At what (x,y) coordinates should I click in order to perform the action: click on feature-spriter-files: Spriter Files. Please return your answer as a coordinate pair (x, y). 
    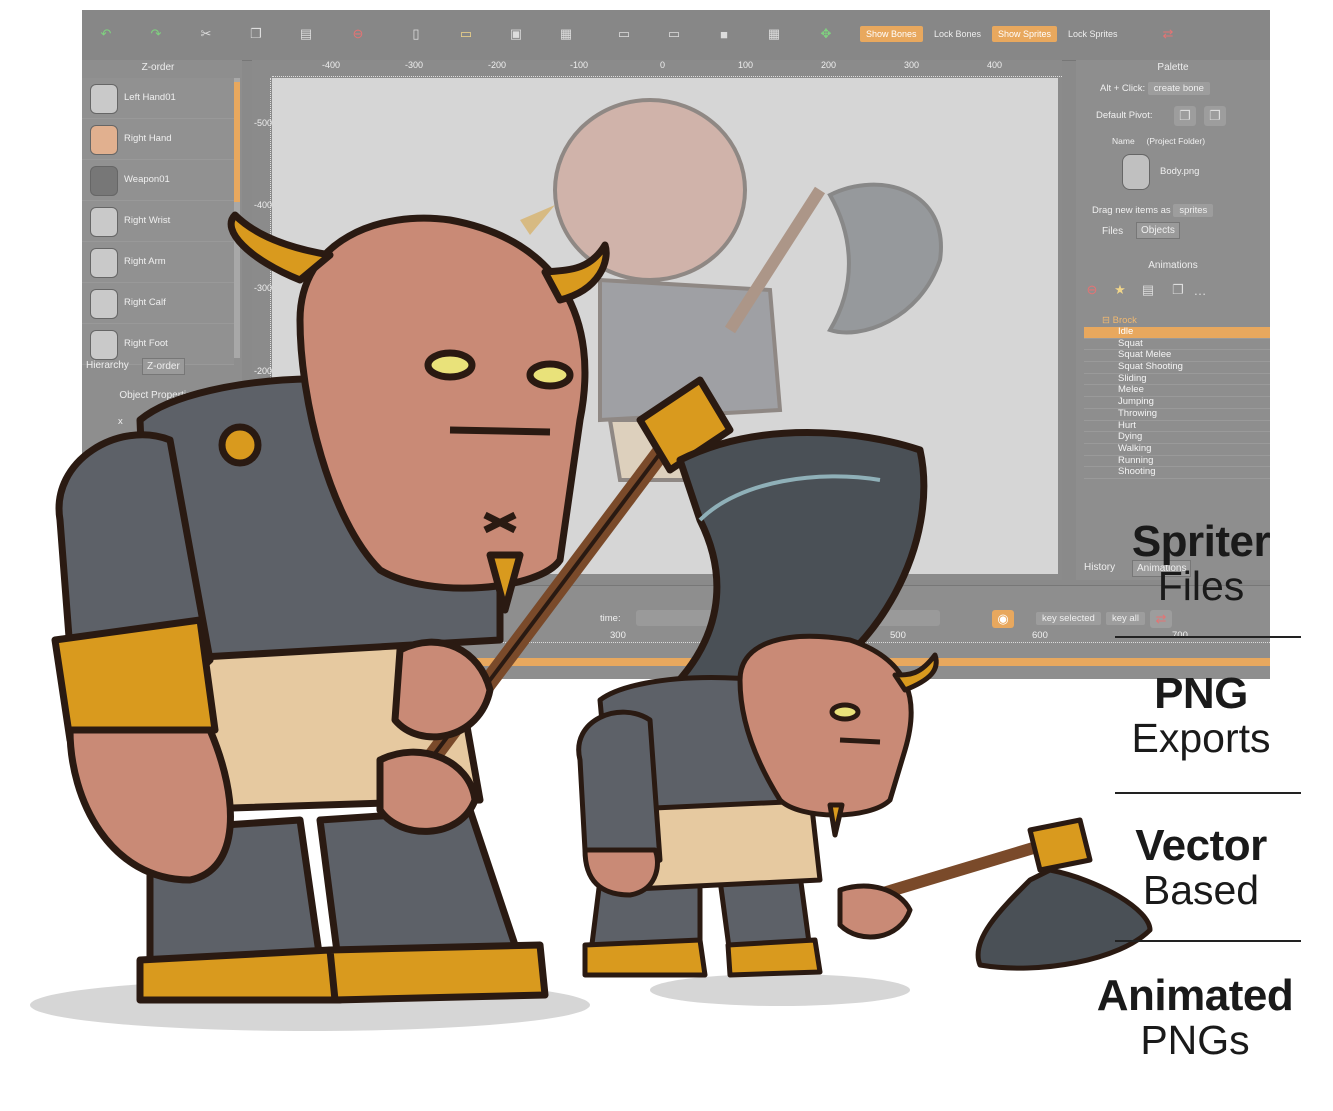
    Looking at the image, I should click on (1201, 563).